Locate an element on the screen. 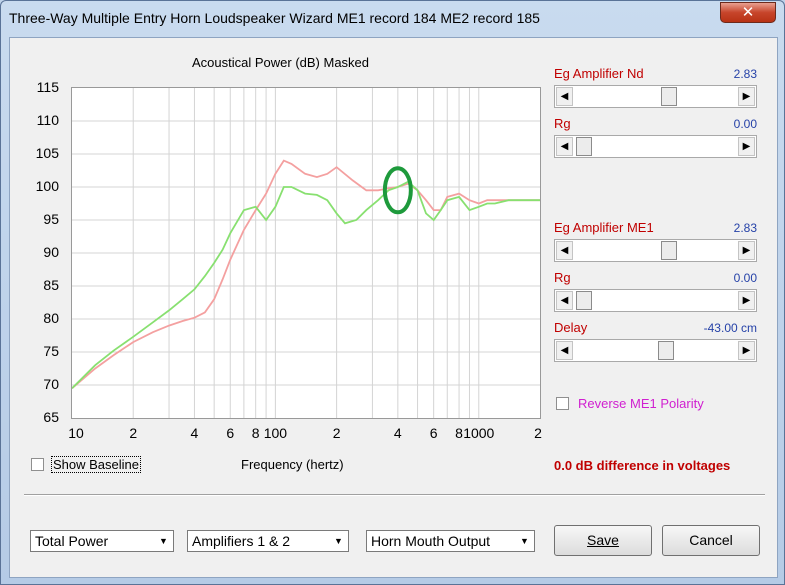  close-button: ✕ is located at coordinates (748, 12).